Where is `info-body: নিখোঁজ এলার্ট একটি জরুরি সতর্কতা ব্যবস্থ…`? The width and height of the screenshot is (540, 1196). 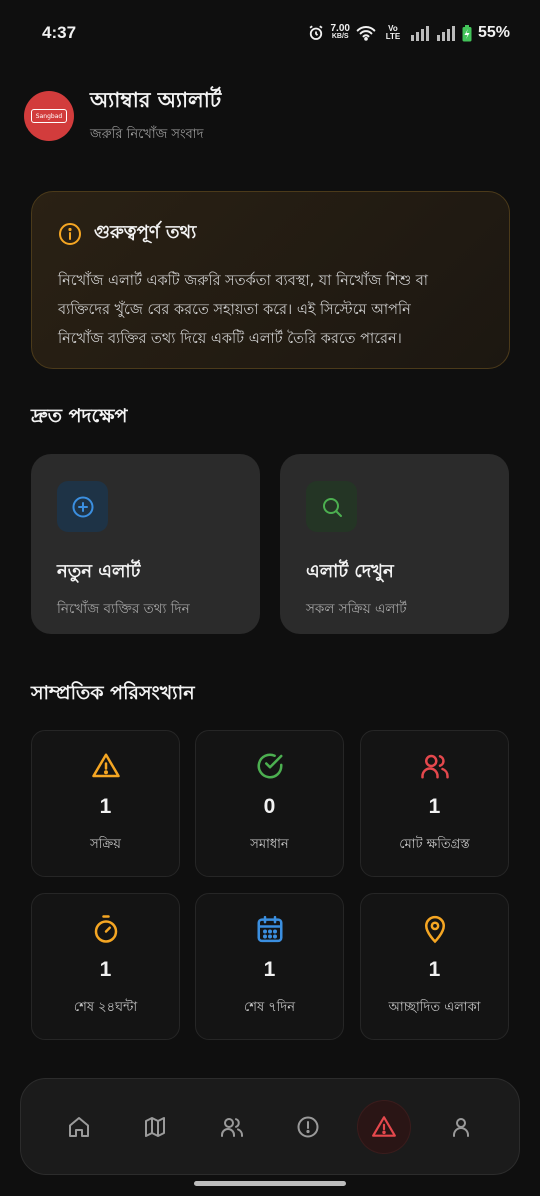
info-body: নিখোঁজ এলার্ট একটি জরুরি সতর্কতা ব্যবস্থ… is located at coordinates (243, 310).